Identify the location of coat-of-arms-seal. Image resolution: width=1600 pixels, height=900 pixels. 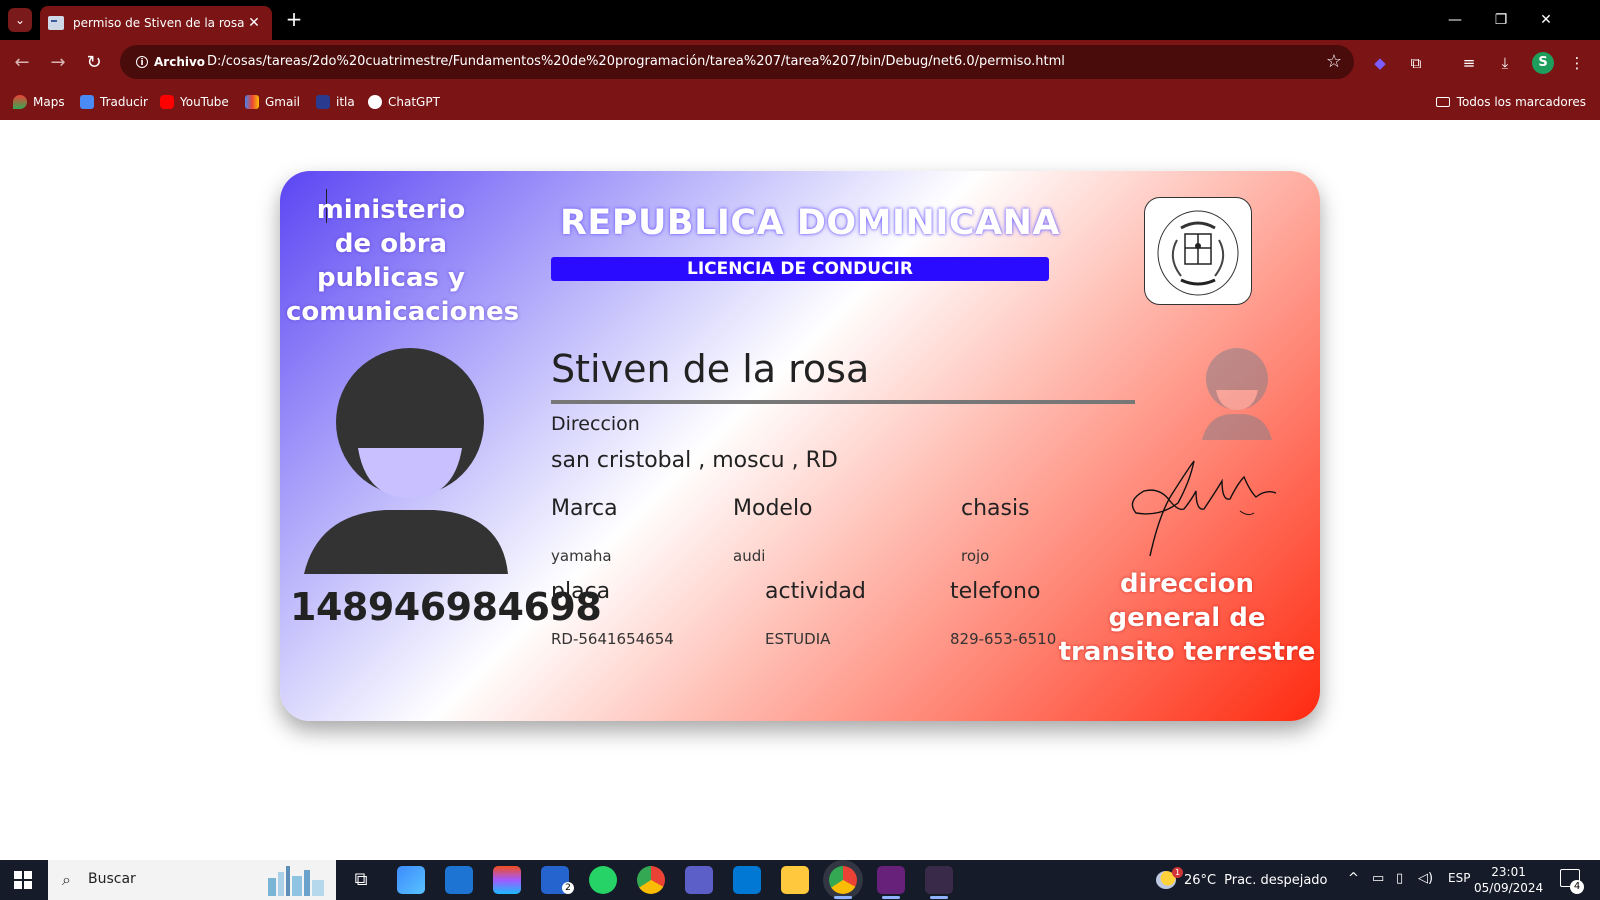
(1198, 251).